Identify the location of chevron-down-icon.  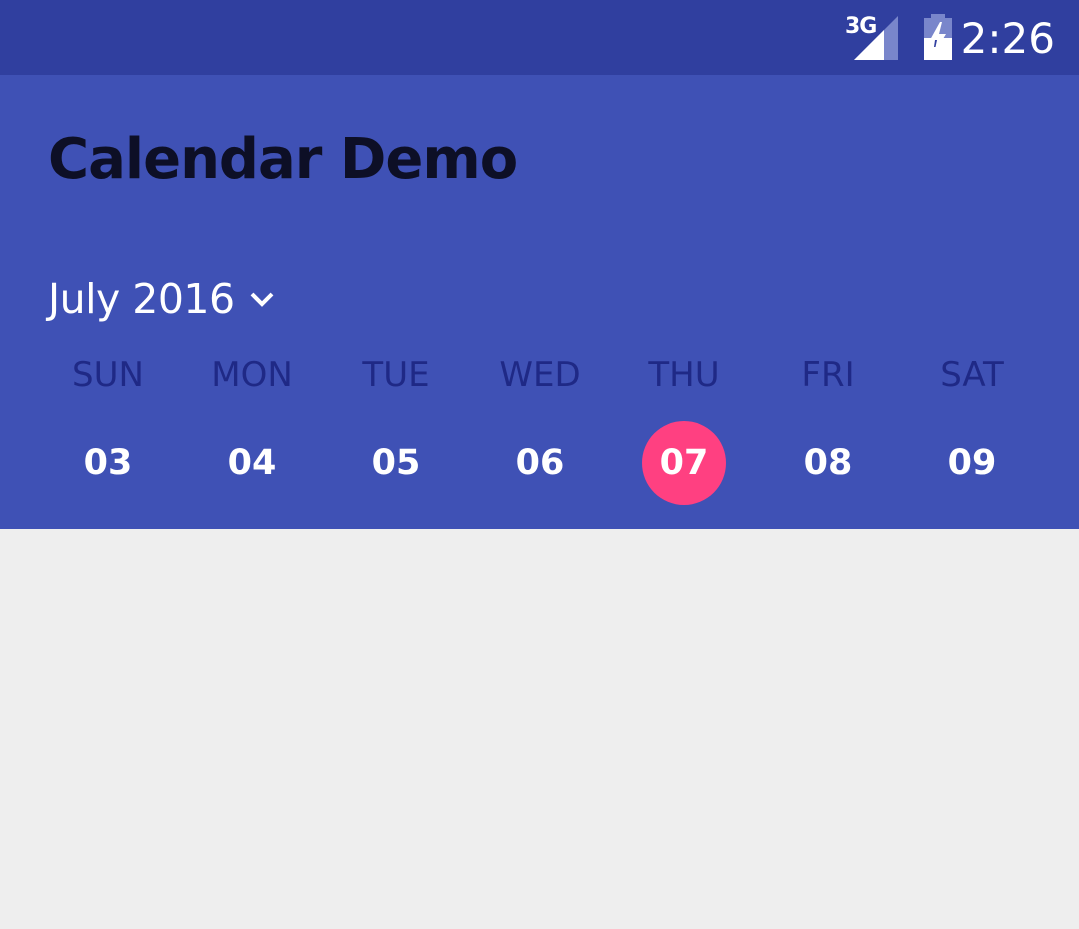
(262, 301).